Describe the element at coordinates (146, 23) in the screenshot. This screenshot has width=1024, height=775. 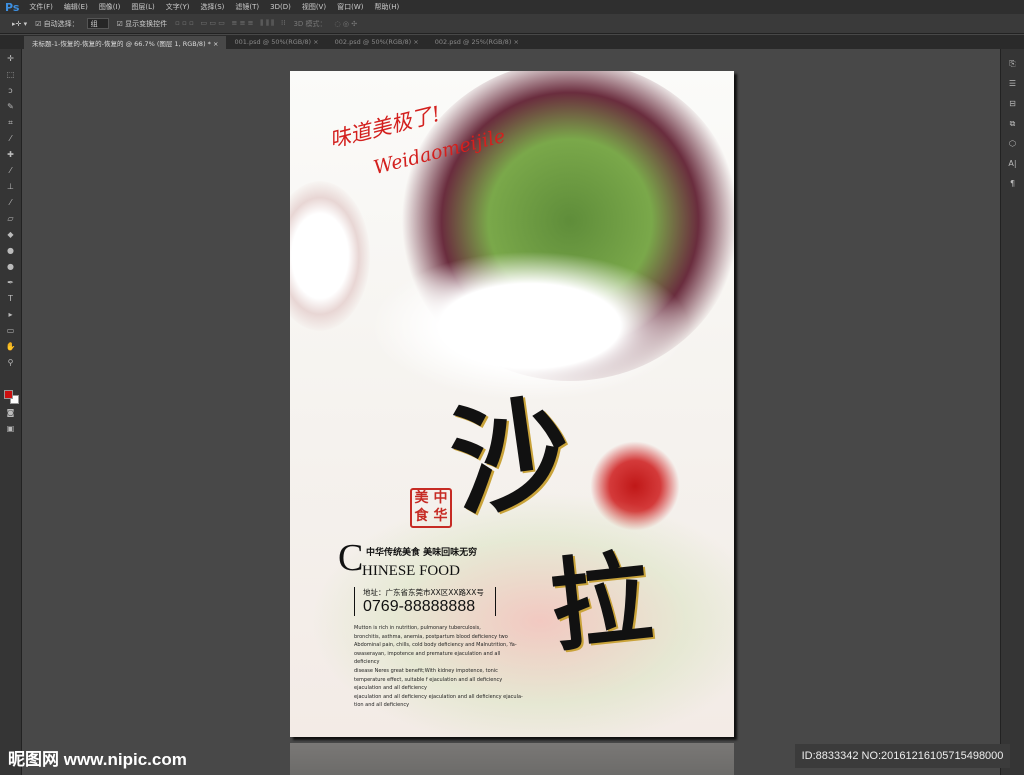
I see `show-transform-label: 显示变换控件` at that location.